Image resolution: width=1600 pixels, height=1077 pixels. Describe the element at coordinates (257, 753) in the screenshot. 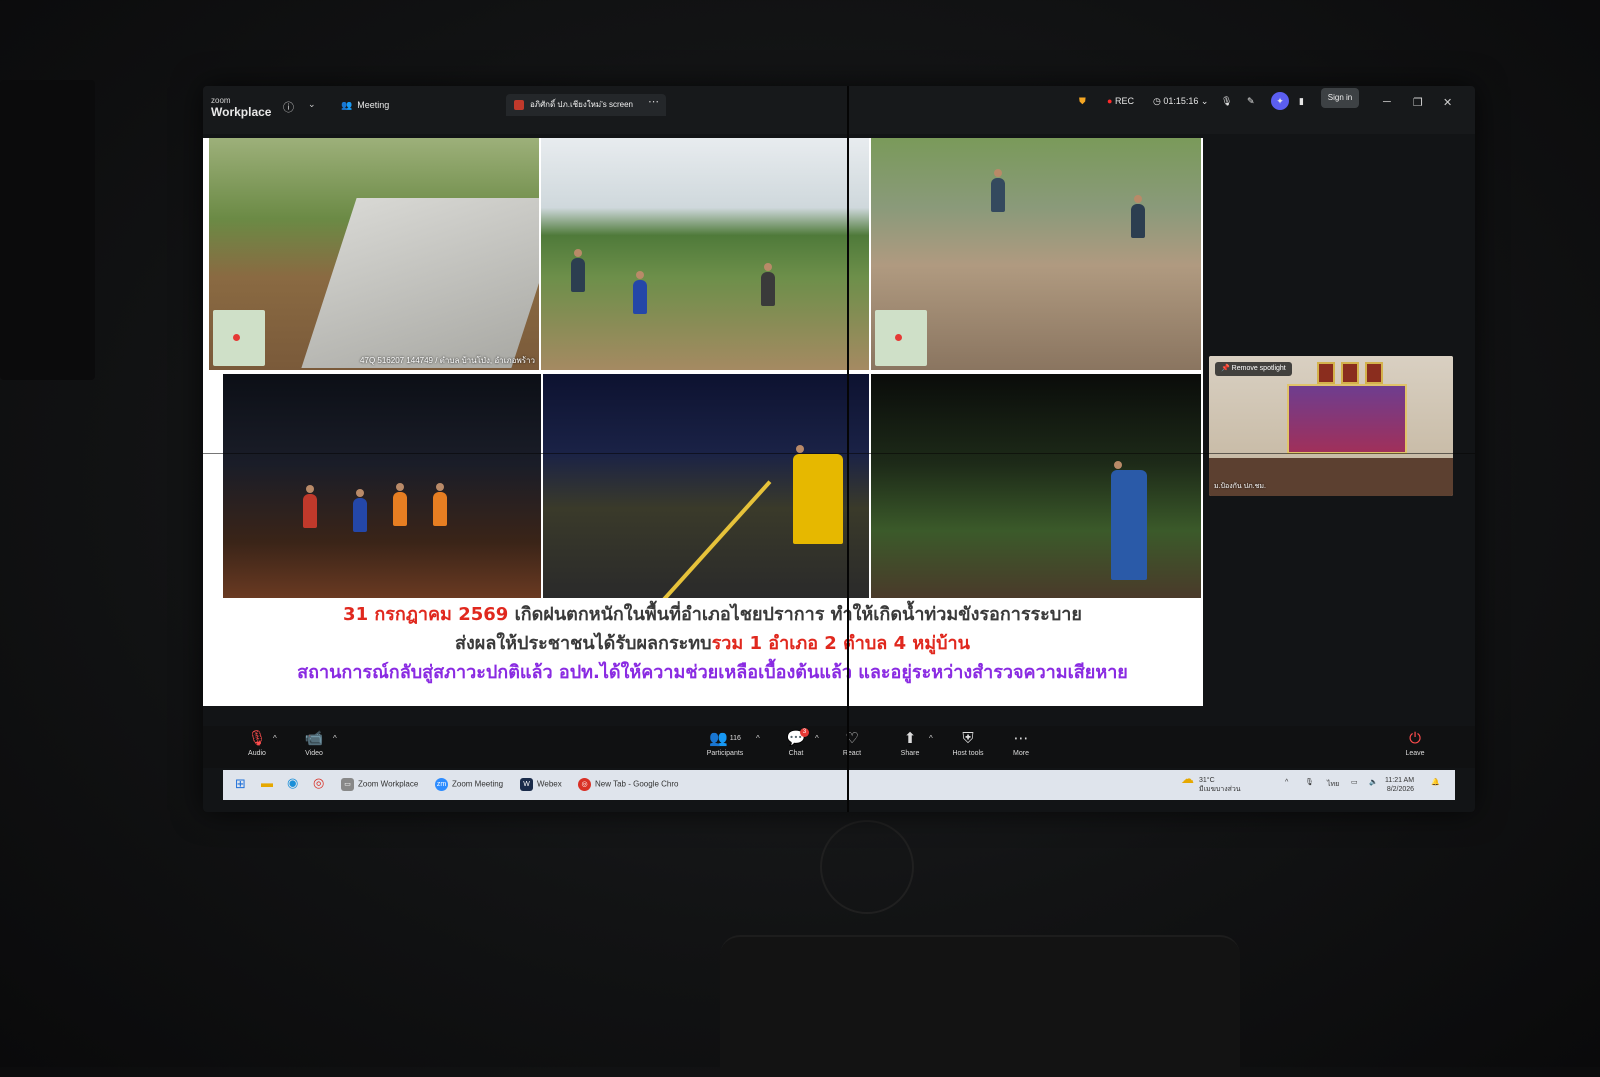

I see `audio-label: Audio` at that location.